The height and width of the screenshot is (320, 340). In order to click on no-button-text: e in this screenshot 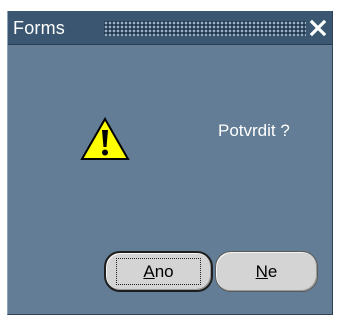, I will do `click(272, 271)`.